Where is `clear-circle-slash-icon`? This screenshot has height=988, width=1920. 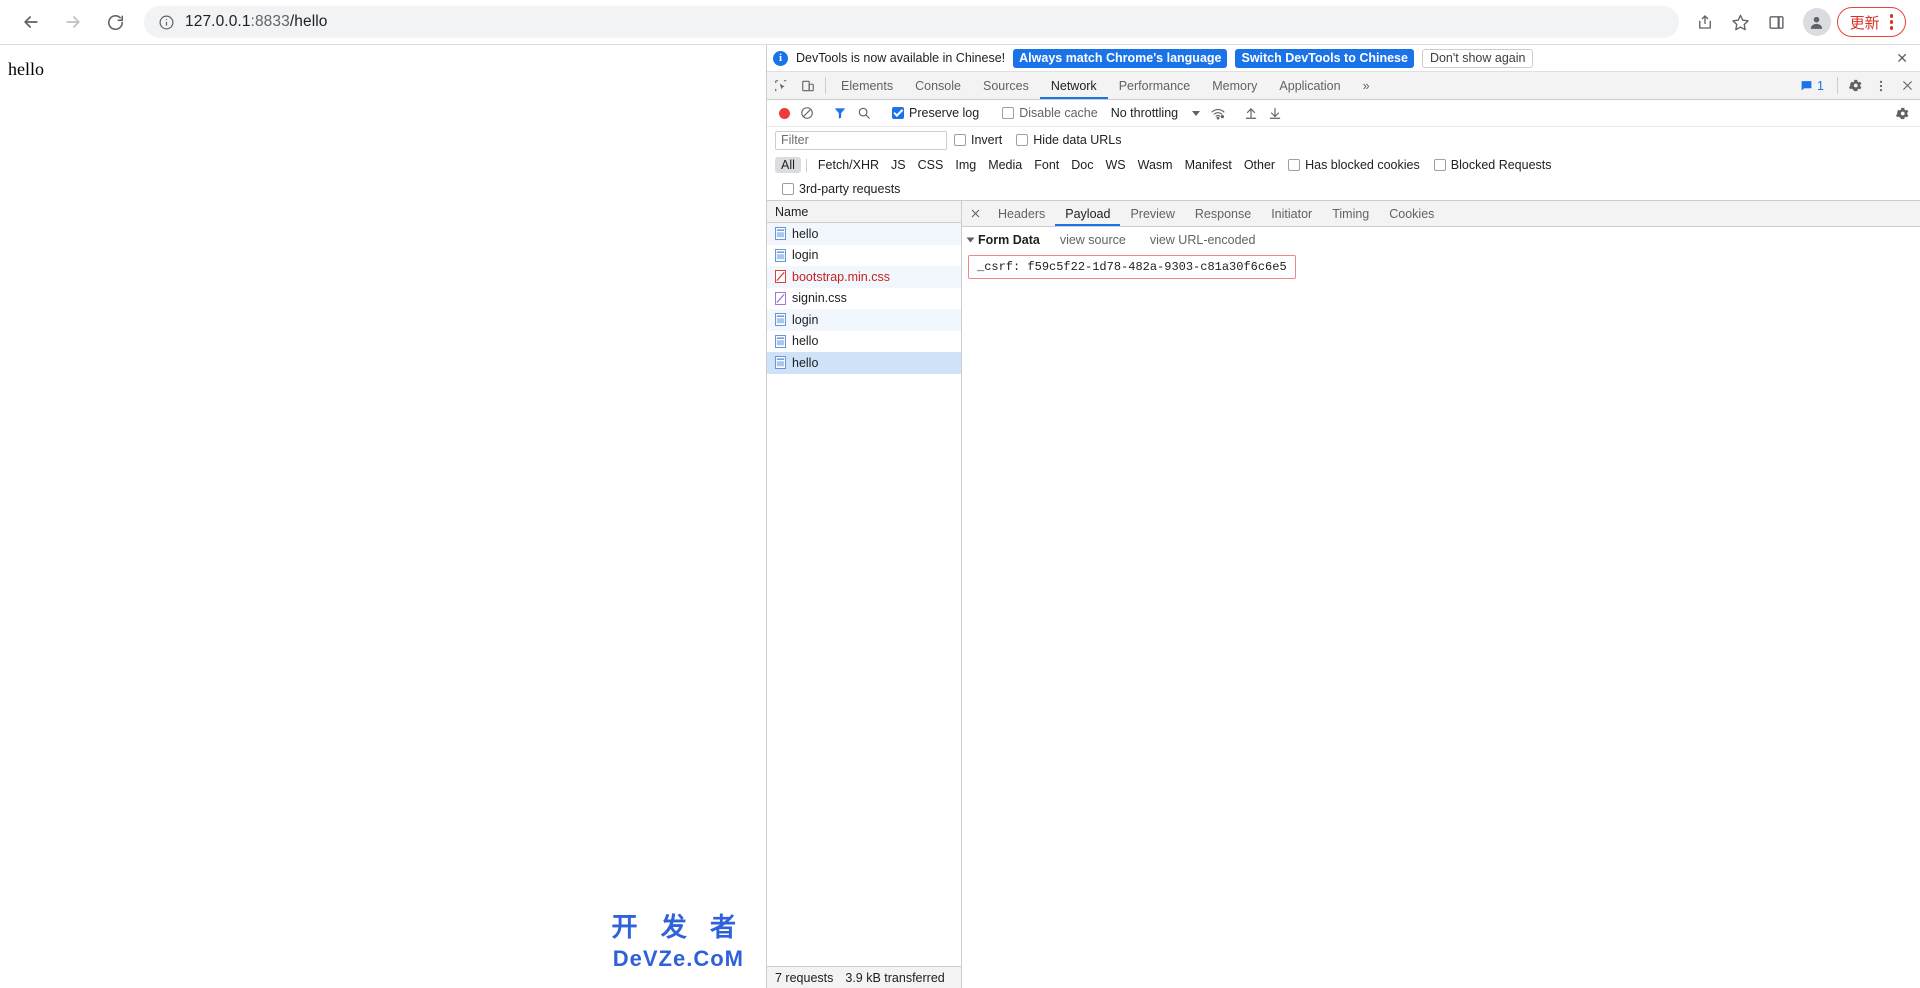 clear-circle-slash-icon is located at coordinates (807, 113).